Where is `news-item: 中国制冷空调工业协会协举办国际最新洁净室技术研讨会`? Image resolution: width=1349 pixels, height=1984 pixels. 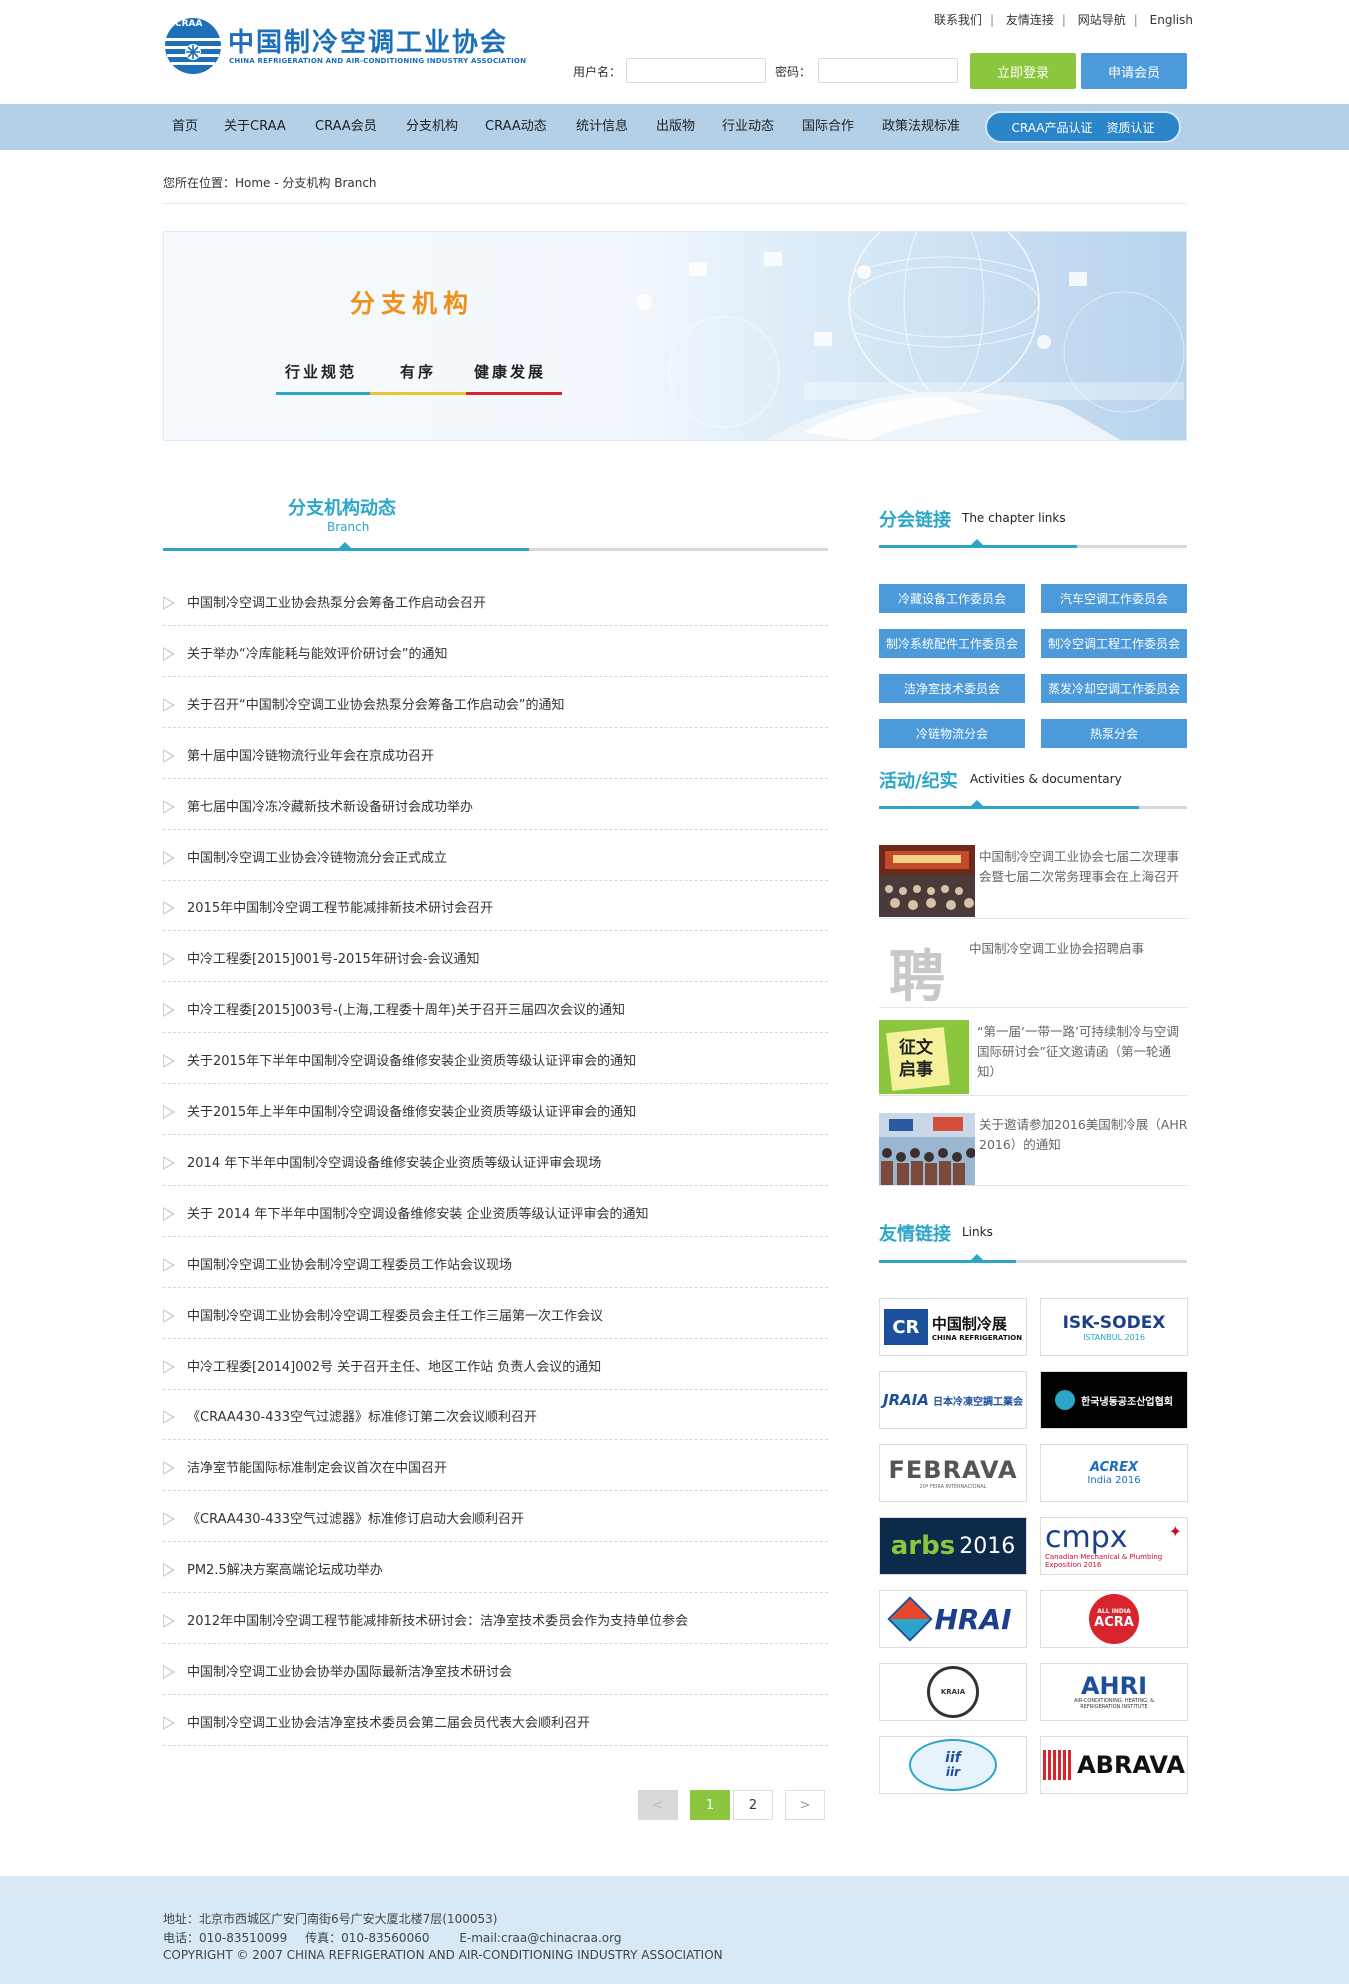
news-item: 中国制冷空调工业协会协举办国际最新洁净室技术研讨会 is located at coordinates (495, 1670).